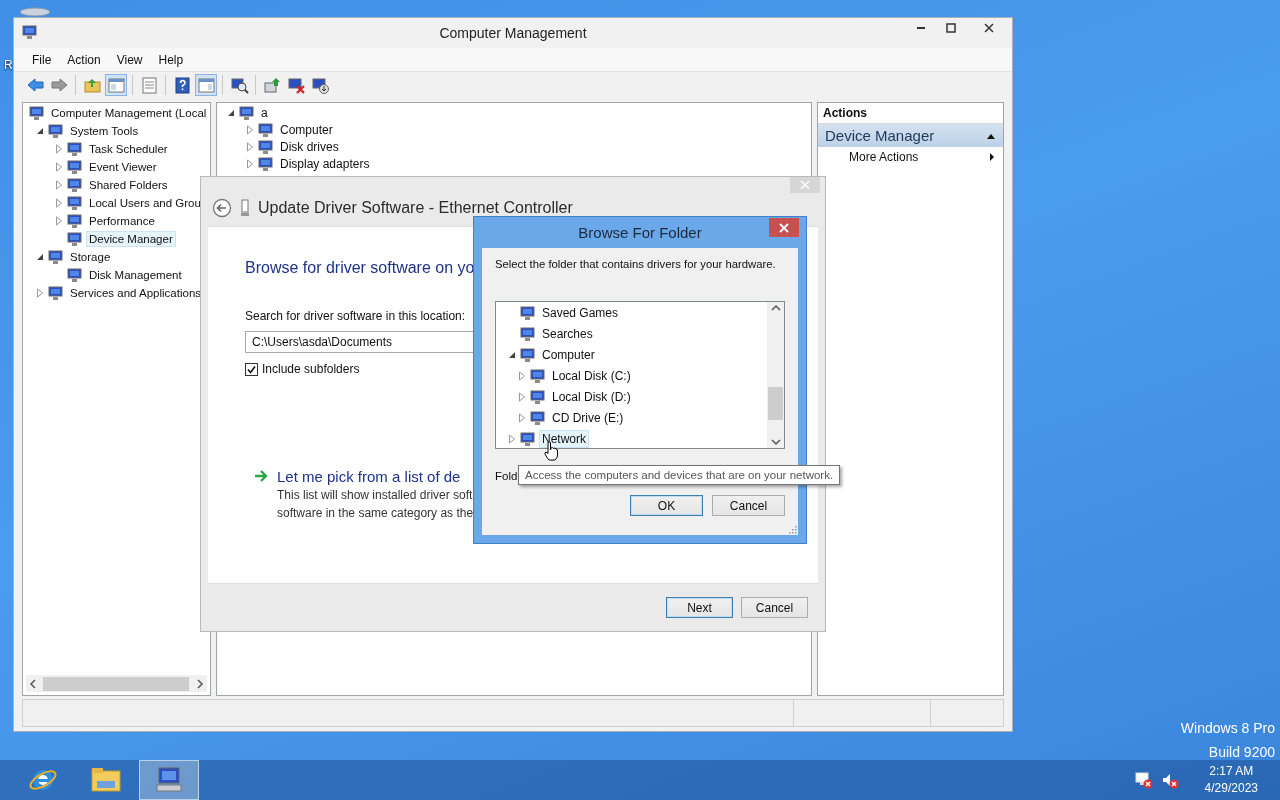  What do you see at coordinates (296, 85) in the screenshot?
I see `disable-icon` at bounding box center [296, 85].